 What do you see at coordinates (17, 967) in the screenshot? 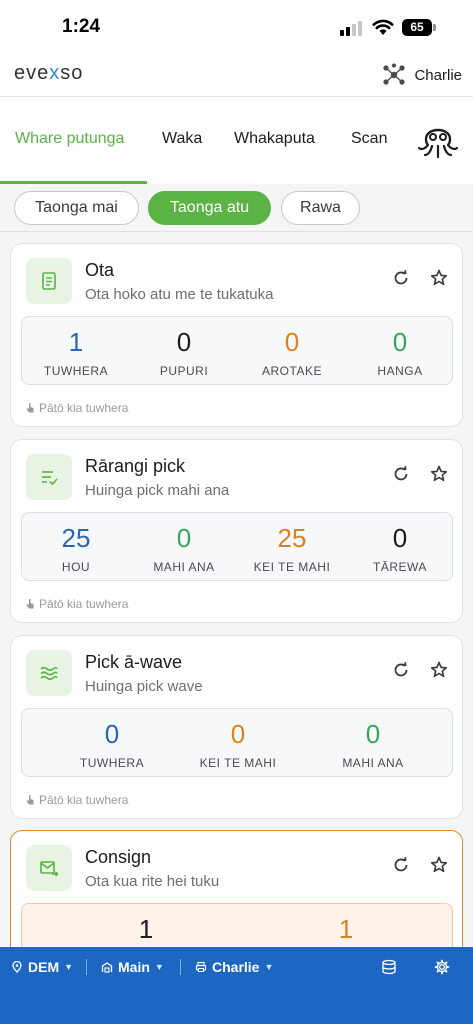
I see `location-pin-icon` at bounding box center [17, 967].